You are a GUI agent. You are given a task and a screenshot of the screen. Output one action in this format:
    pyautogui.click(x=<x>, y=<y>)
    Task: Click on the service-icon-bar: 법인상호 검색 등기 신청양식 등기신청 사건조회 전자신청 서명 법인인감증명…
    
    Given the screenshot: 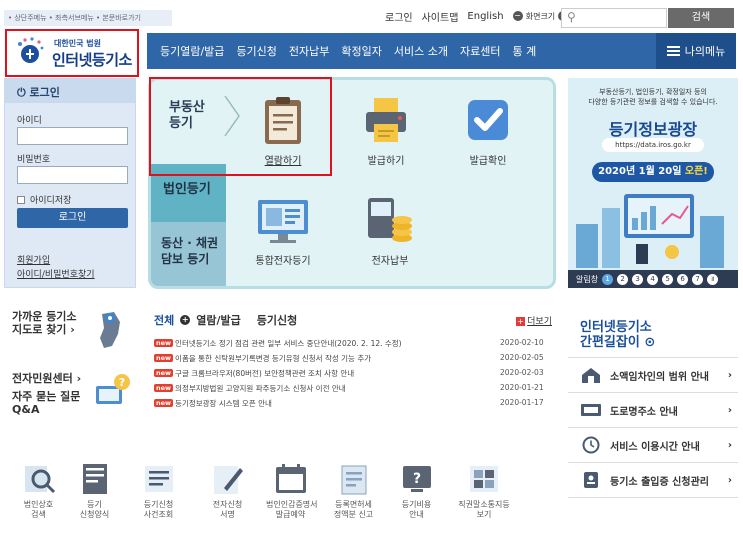 What is the action you would take?
    pyautogui.click(x=286, y=491)
    